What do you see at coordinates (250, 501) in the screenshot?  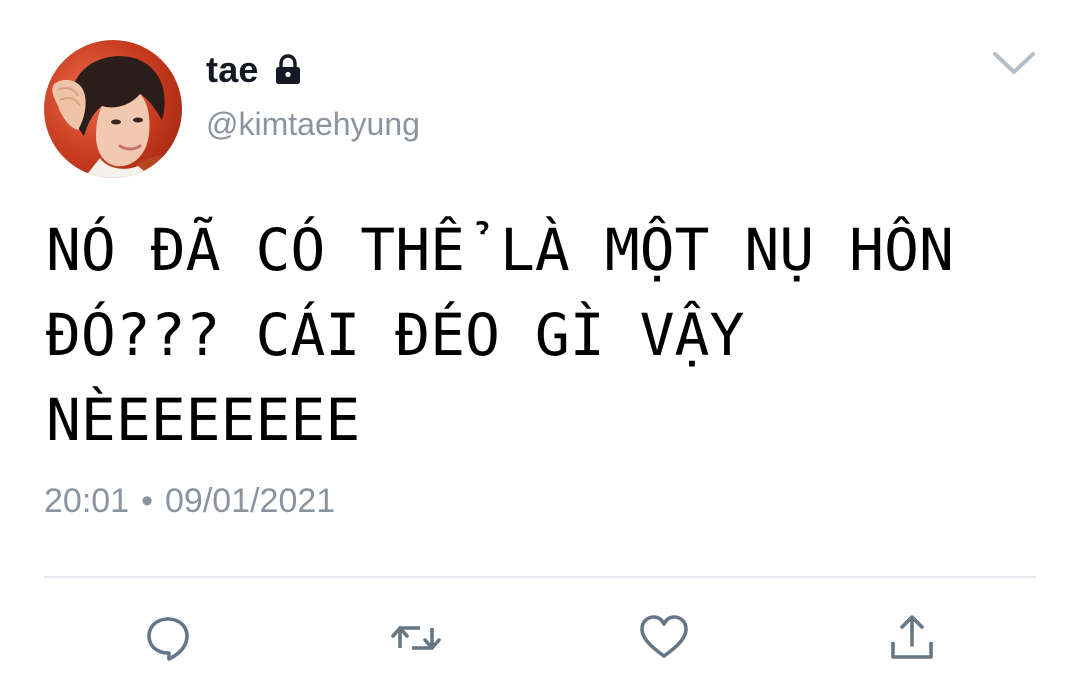 I see `tweet-date: 09/01/2021` at bounding box center [250, 501].